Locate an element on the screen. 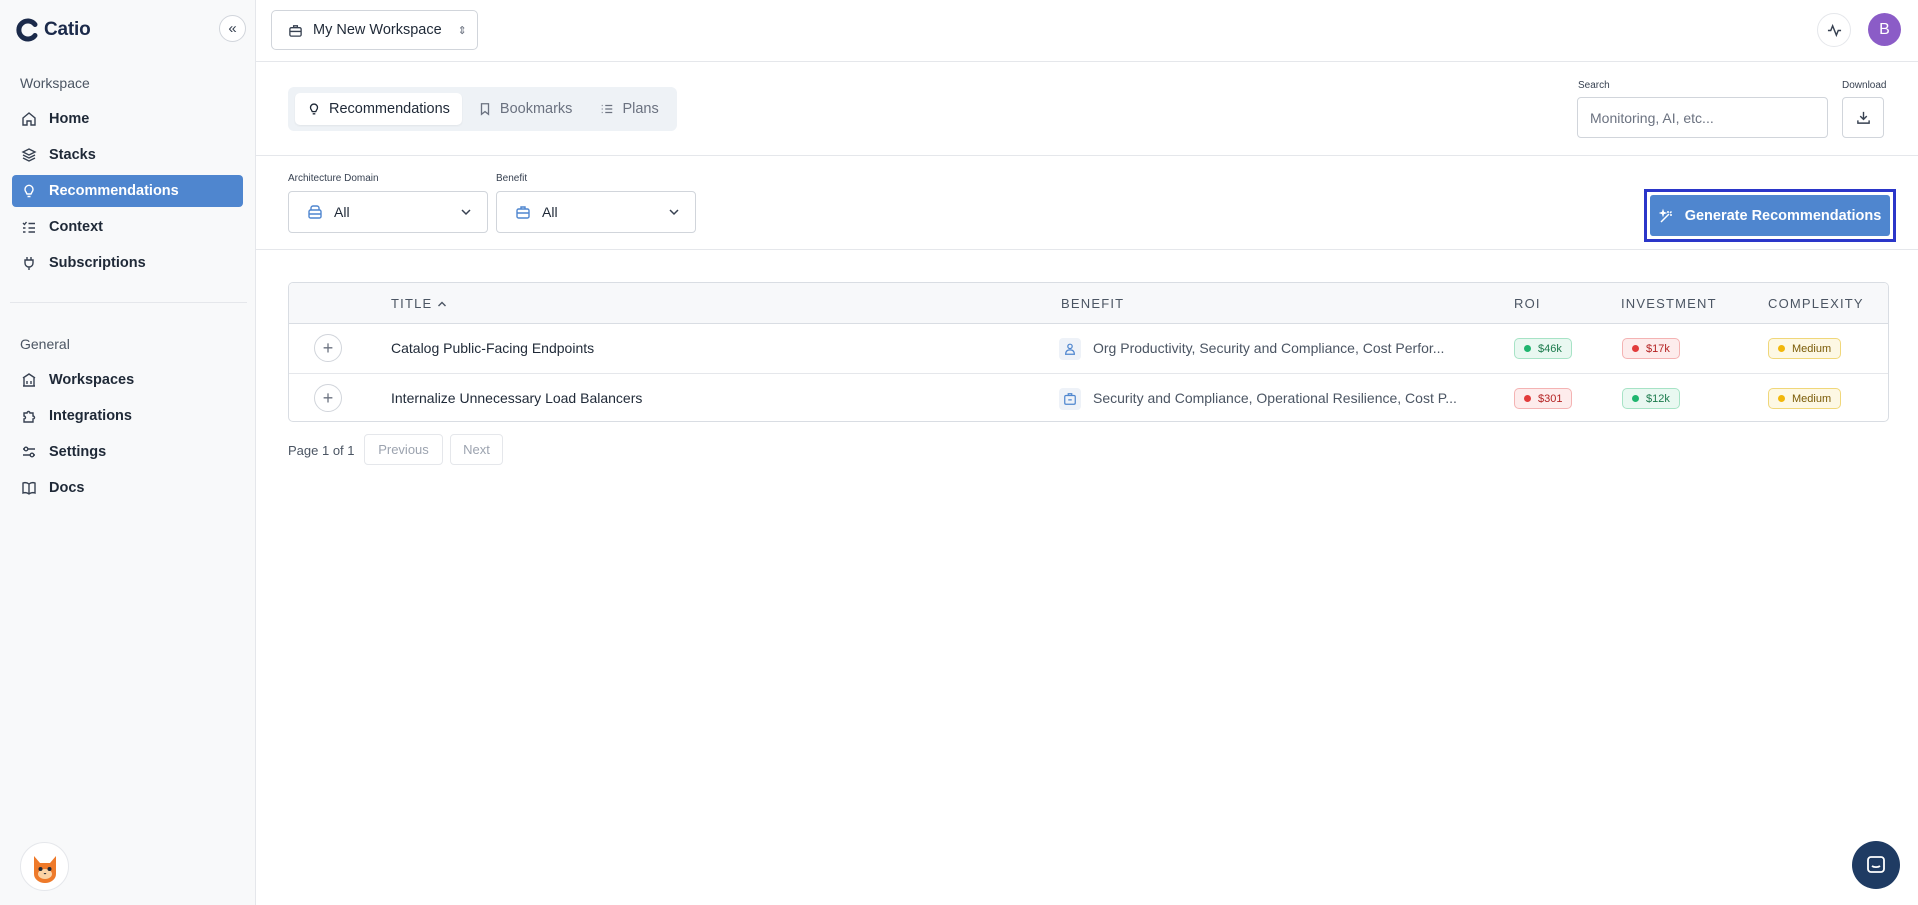 Image resolution: width=1918 pixels, height=905 pixels. workspace-section-label: Workspace is located at coordinates (55, 83).